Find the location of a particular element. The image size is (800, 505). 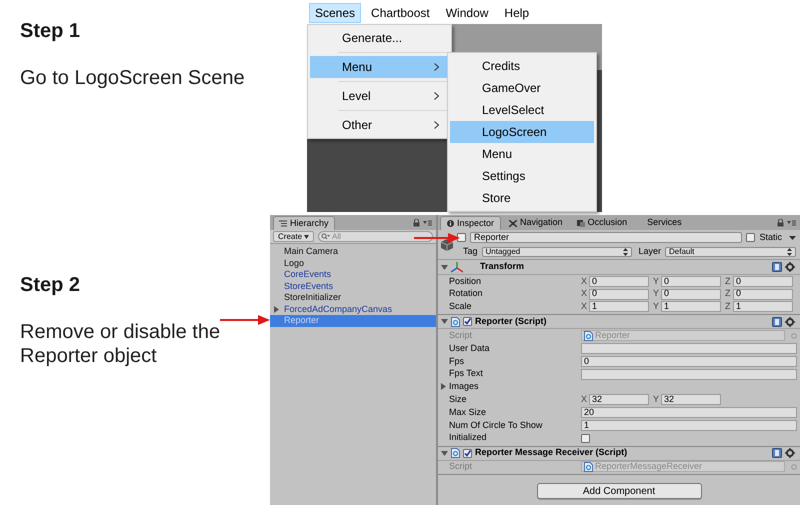

menu-item: LevelSelect is located at coordinates (522, 110).